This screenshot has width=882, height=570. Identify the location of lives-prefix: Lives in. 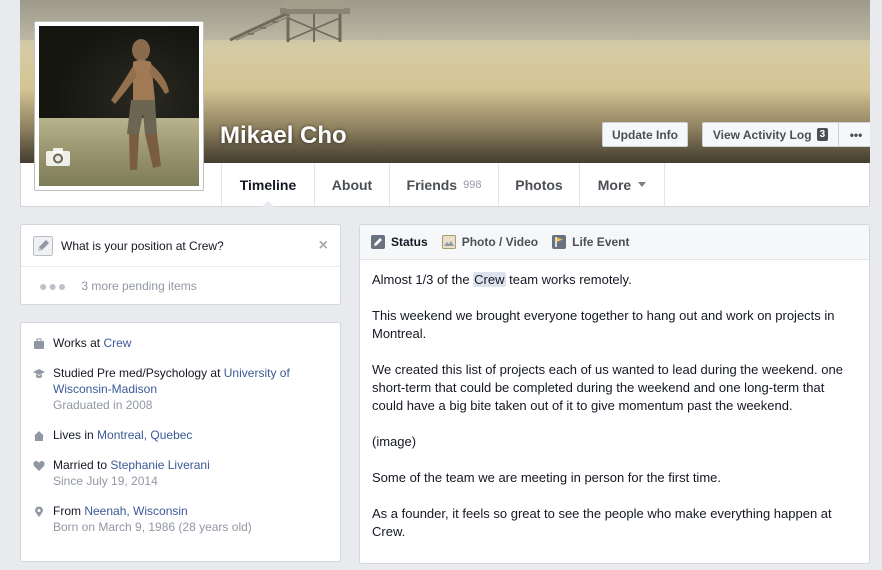
(75, 435).